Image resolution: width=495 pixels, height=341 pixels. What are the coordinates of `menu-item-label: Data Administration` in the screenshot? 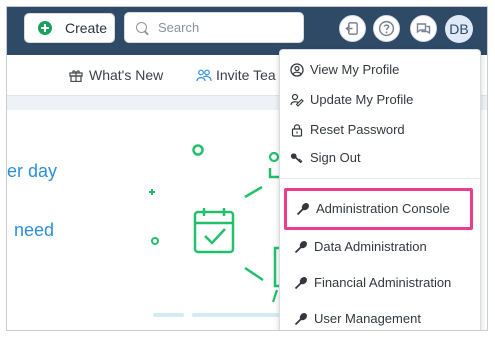 It's located at (370, 246).